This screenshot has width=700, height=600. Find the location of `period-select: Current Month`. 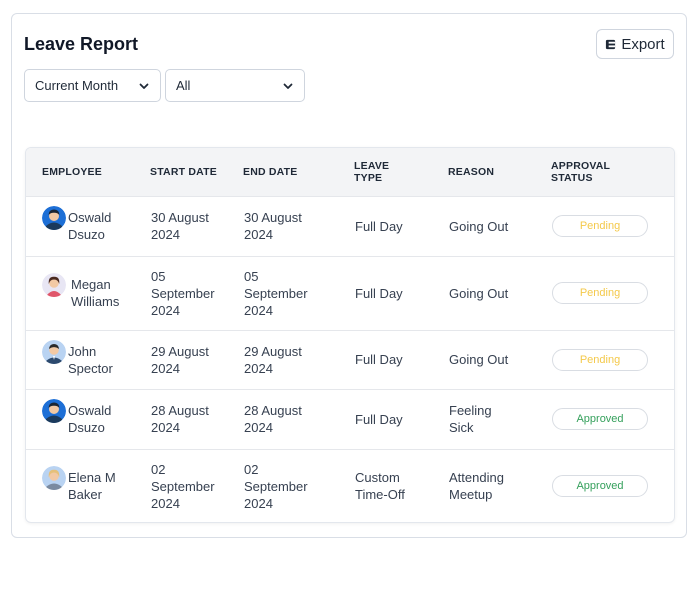

period-select: Current Month is located at coordinates (92, 85).